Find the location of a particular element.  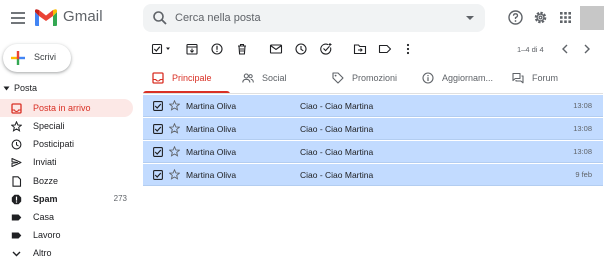

add-task-icon is located at coordinates (326, 49).